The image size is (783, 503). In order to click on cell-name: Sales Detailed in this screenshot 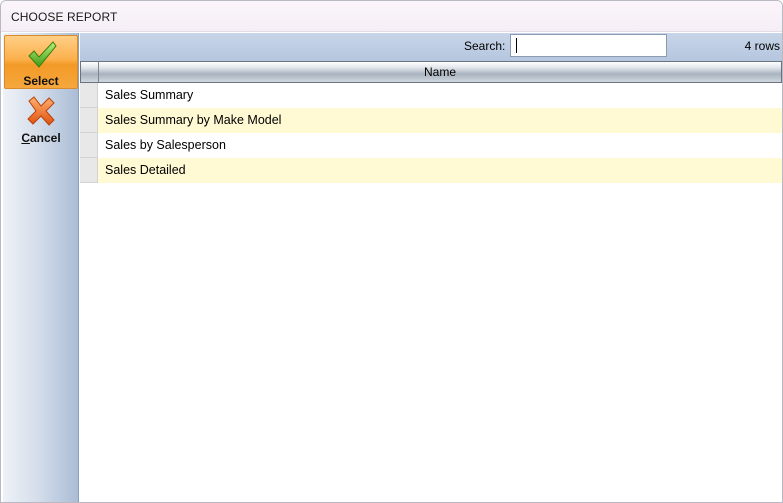, I will do `click(440, 170)`.